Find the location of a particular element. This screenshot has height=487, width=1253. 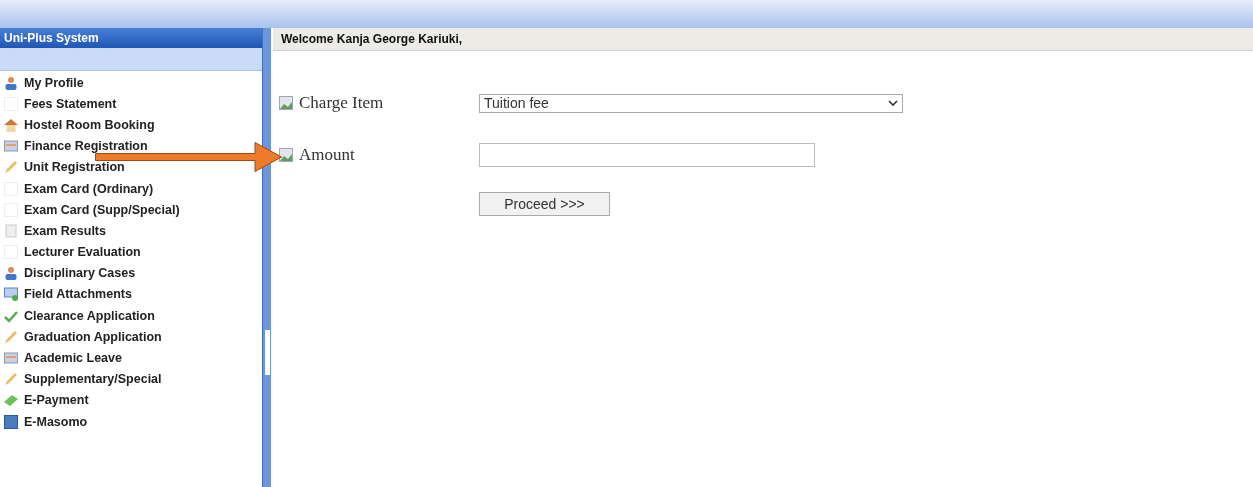

sidebar-item: Clearance Application is located at coordinates (89, 315).